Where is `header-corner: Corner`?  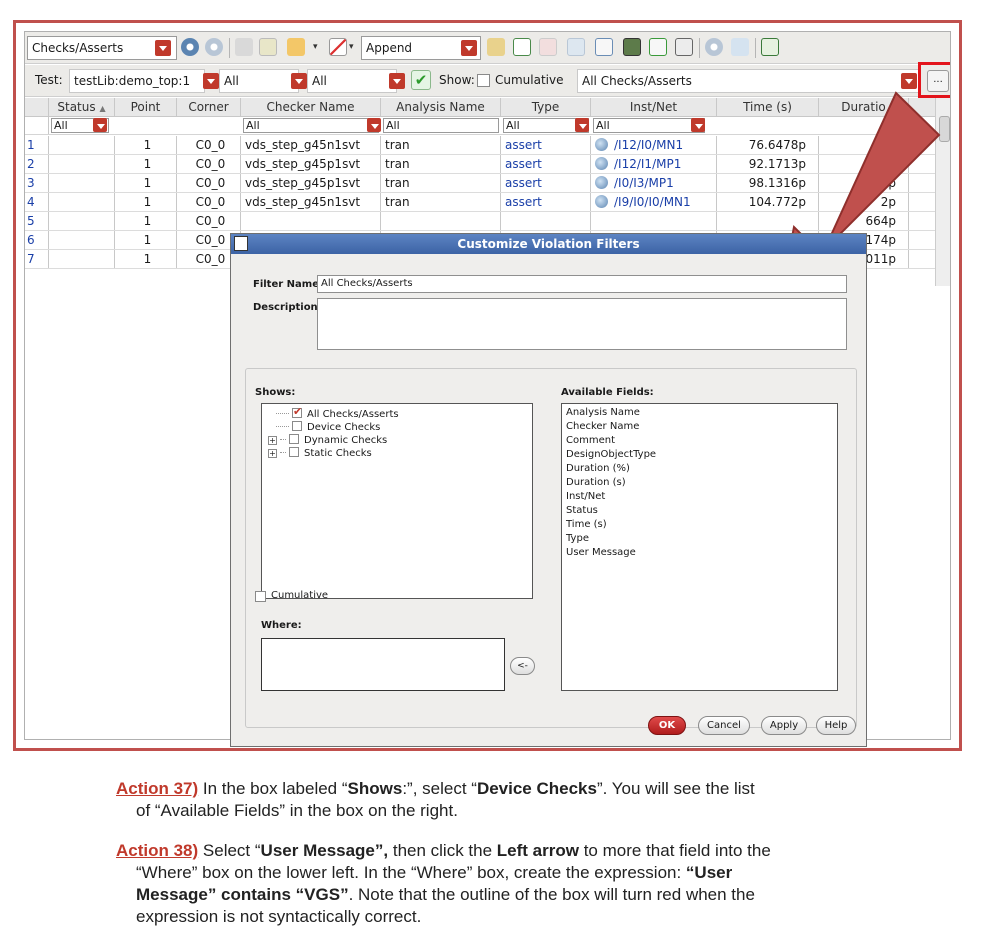
header-corner: Corner is located at coordinates (209, 107).